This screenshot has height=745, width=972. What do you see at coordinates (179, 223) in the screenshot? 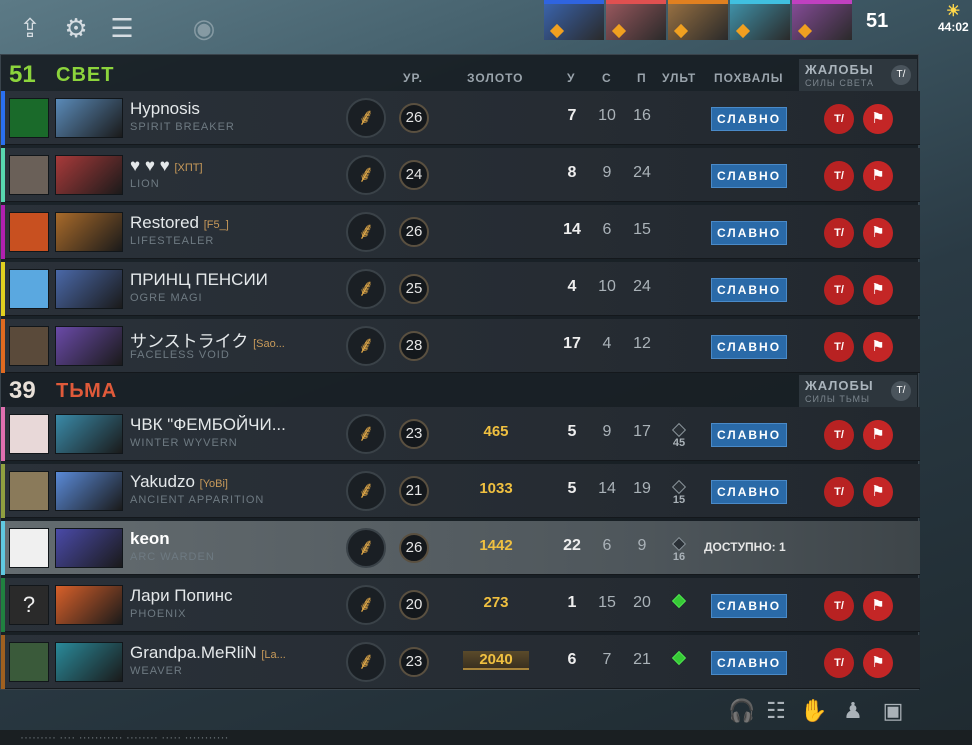
I see `player-name: Restored [F5_]` at bounding box center [179, 223].